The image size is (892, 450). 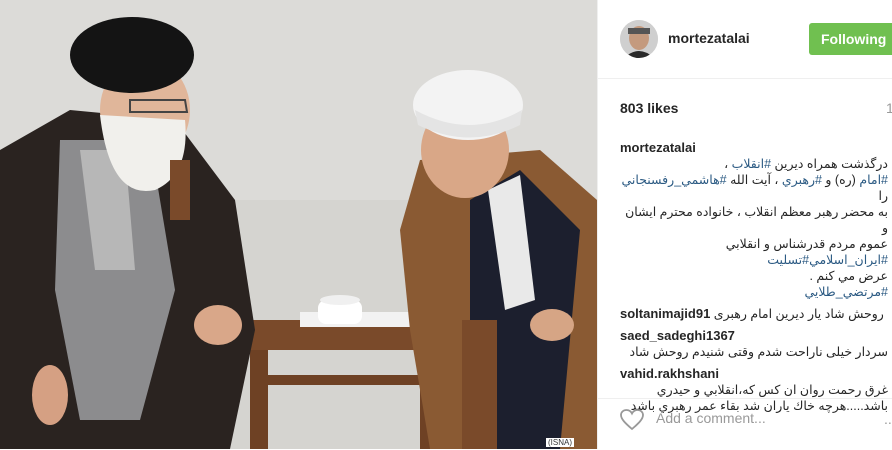 I want to click on post-time: 1, so click(x=889, y=108).